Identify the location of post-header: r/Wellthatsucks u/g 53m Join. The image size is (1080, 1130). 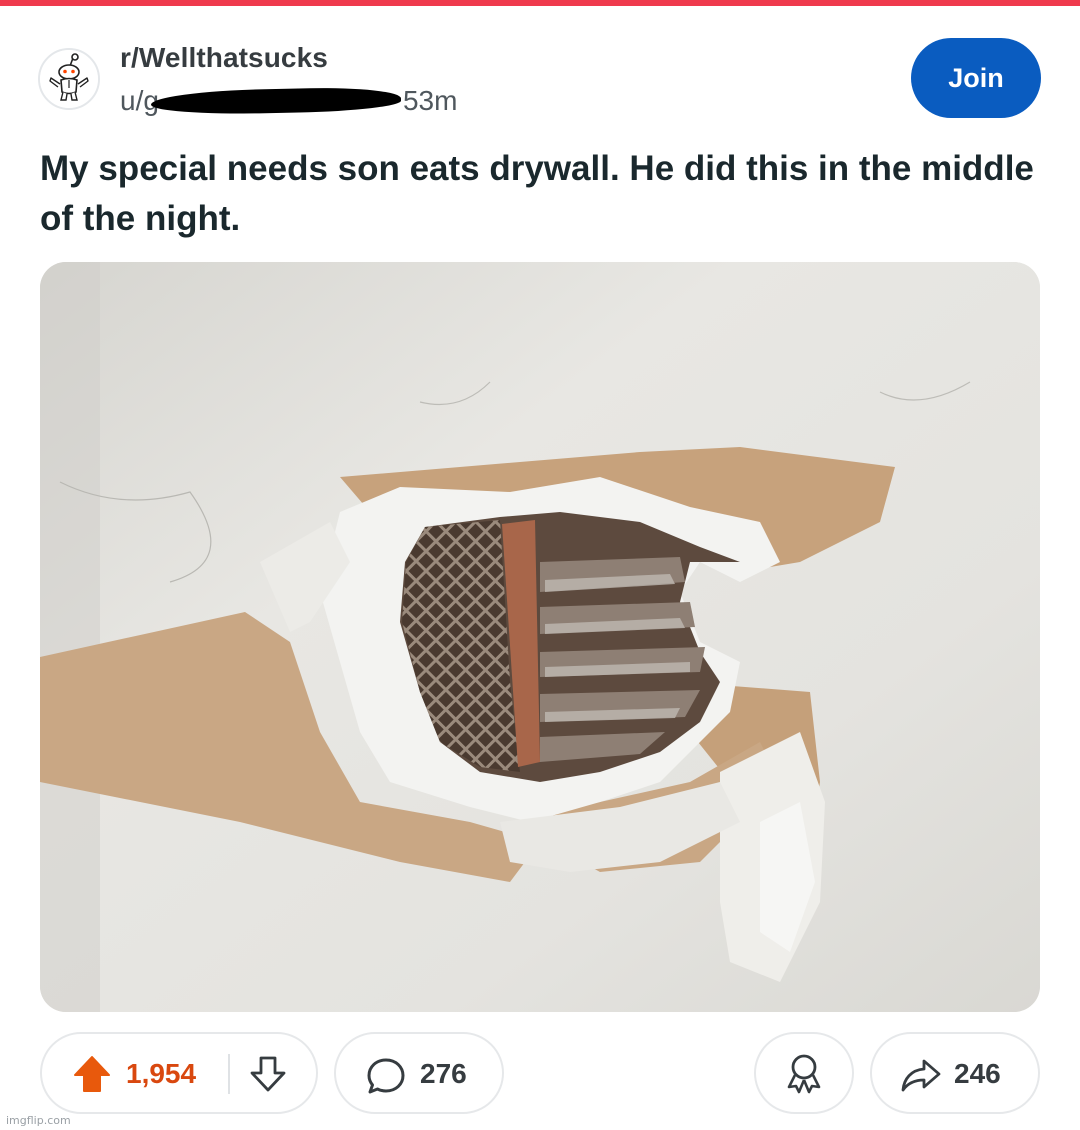
(540, 79).